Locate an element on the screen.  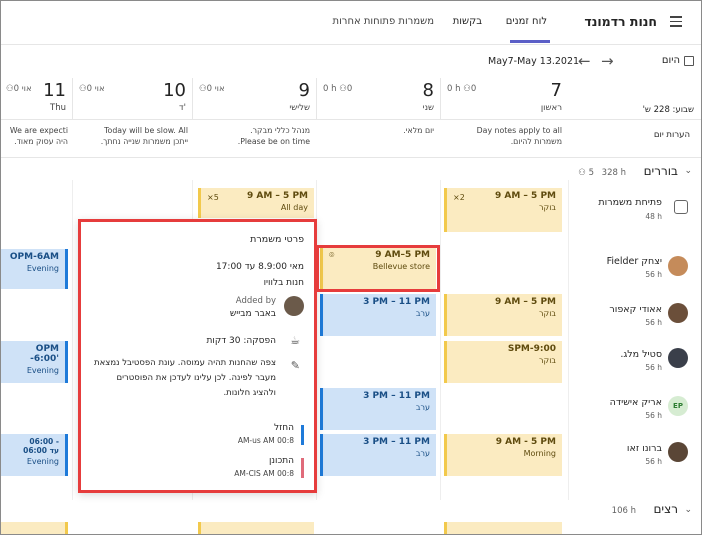
day-header-mon: 8 שני 0 h ⚇0 is located at coordinates (378, 99).